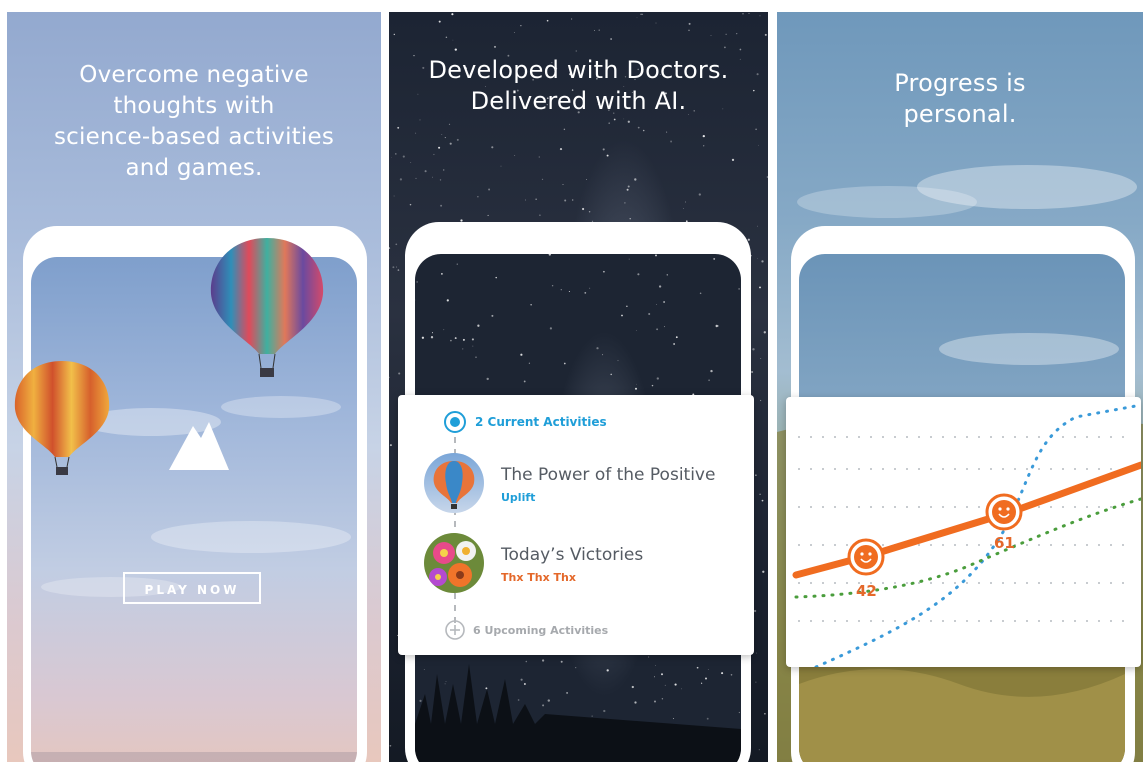 This screenshot has height=762, width=1143. Describe the element at coordinates (541, 422) in the screenshot. I see `current-activities-label: 2 Current Activities` at that location.